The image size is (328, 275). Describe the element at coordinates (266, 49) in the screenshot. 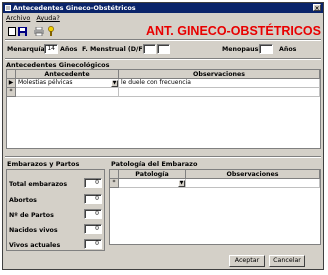

I see `menopausia-field` at that location.